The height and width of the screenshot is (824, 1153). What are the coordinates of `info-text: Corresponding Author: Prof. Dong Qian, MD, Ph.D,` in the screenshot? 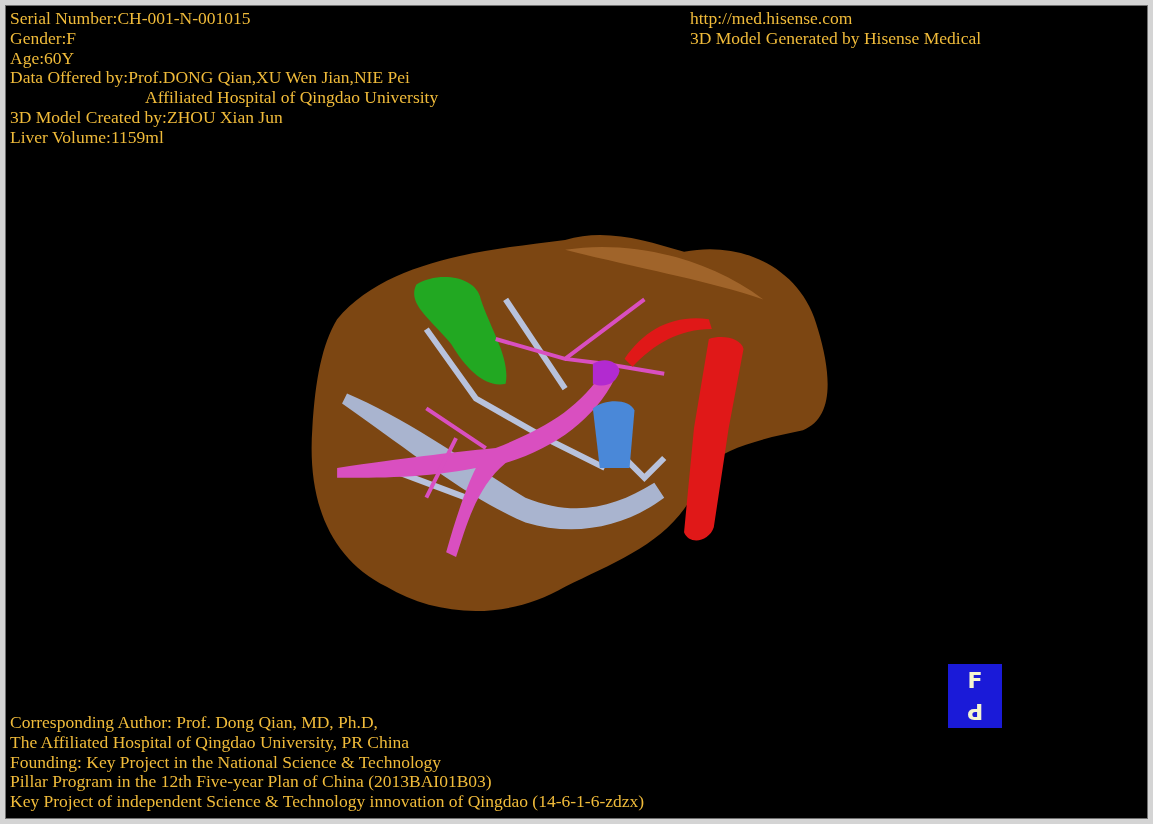 It's located at (194, 723).